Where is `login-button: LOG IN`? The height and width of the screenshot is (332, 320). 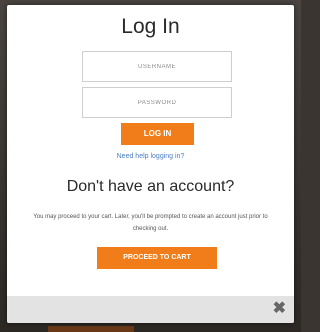
login-button: LOG IN is located at coordinates (157, 134).